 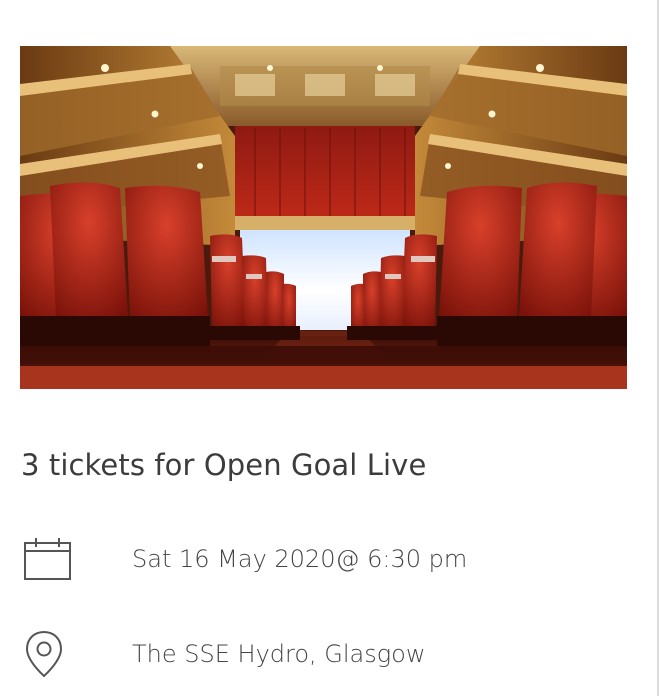 I want to click on map-pin-icon, so click(x=48, y=654).